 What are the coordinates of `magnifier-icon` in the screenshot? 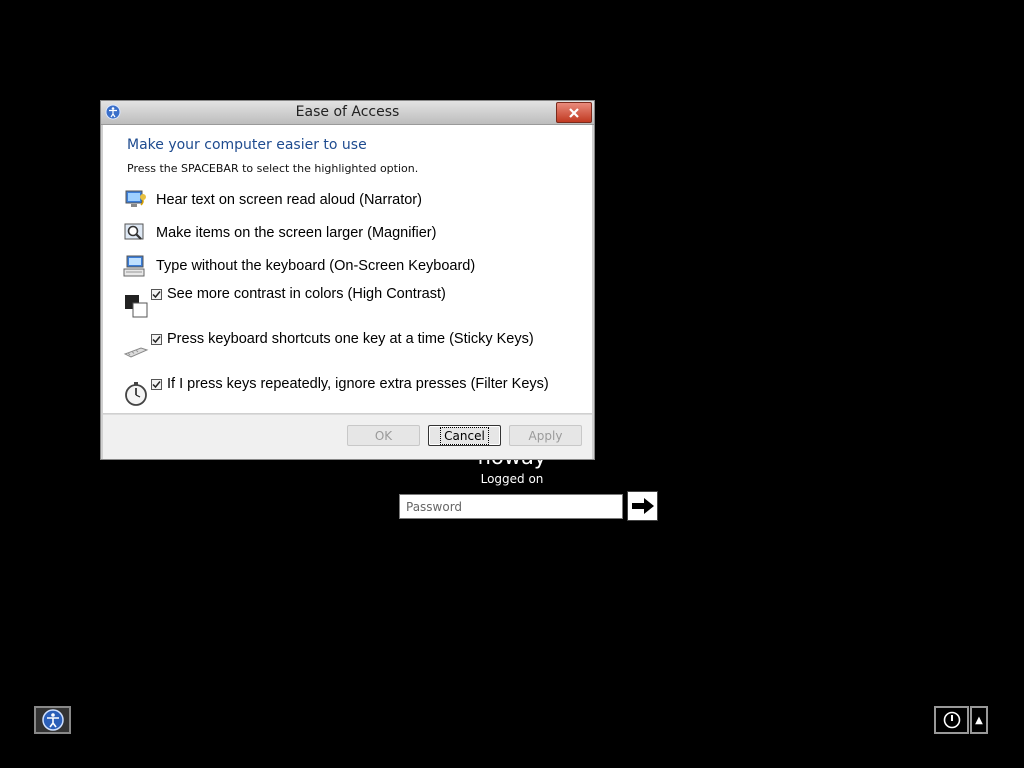 It's located at (134, 231).